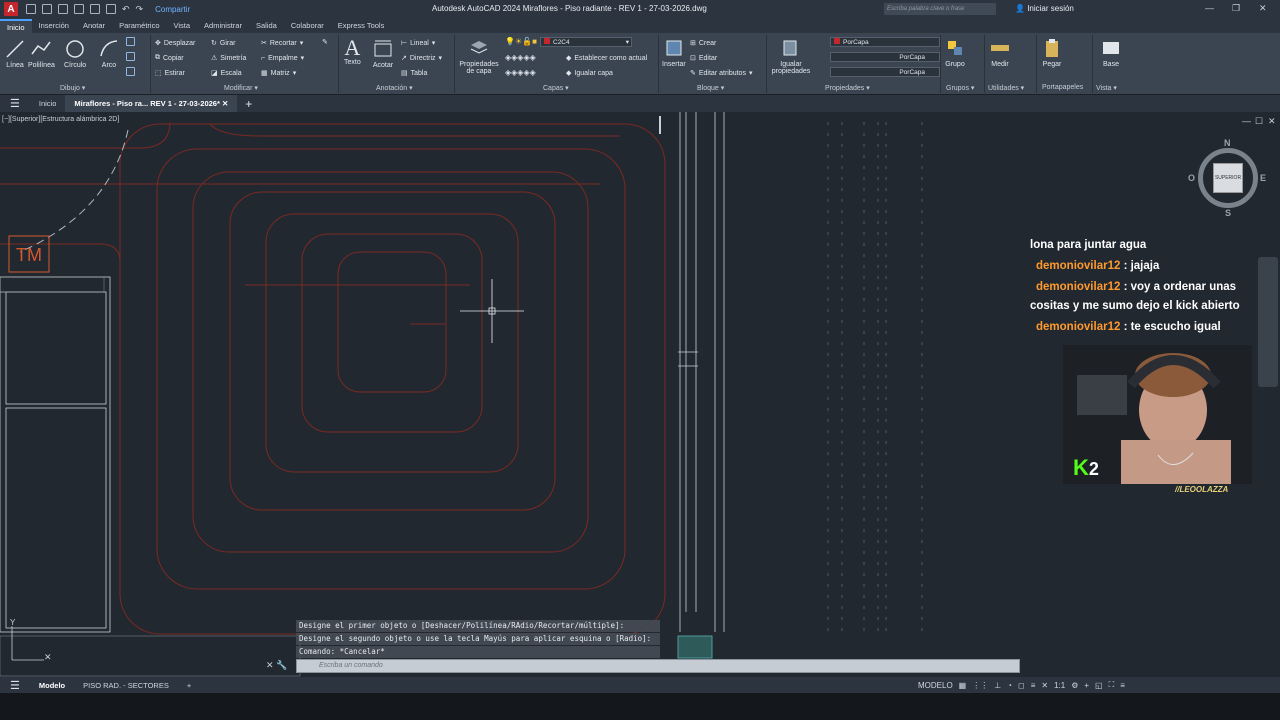 The height and width of the screenshot is (720, 1280). Describe the element at coordinates (1112, 685) in the screenshot. I see `fullscreen-icon: ⛶` at that location.